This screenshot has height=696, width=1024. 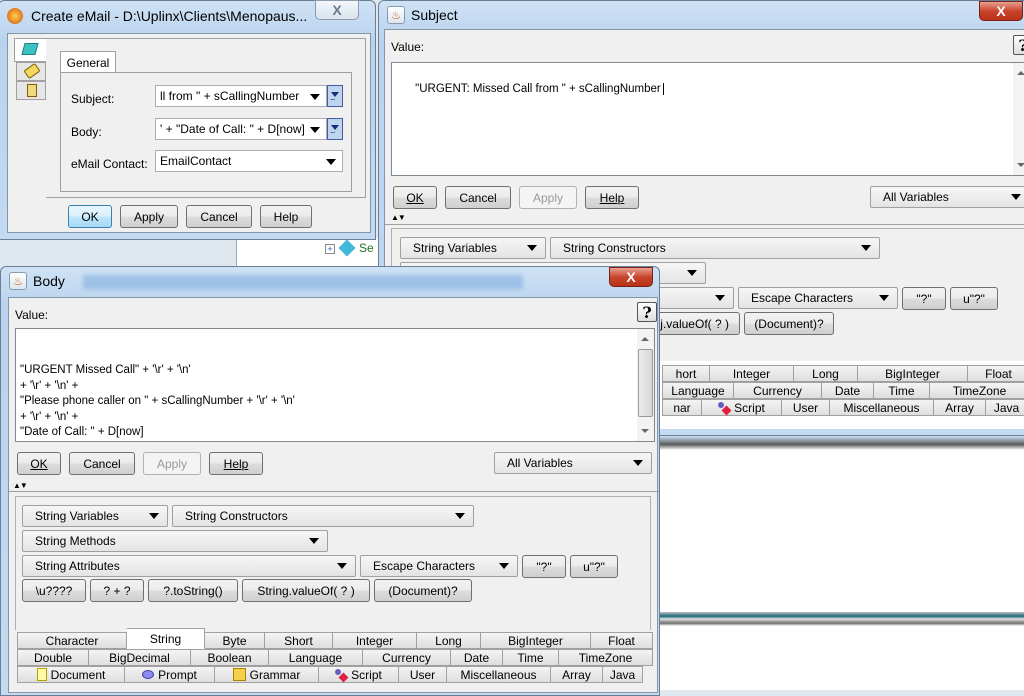 I want to click on subject-variables-combo: All Variables, so click(x=947, y=197).